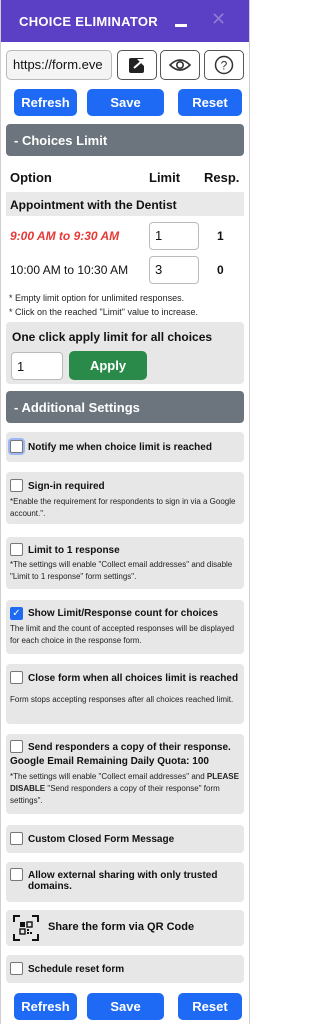 Image resolution: width=320 pixels, height=1024 pixels. What do you see at coordinates (76, 969) in the screenshot?
I see `setting-label: Schedule reset form` at bounding box center [76, 969].